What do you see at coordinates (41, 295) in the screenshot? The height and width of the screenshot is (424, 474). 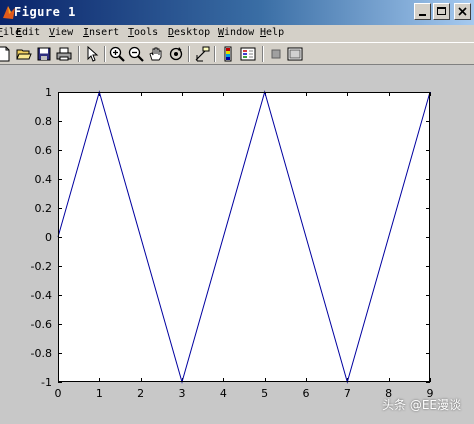 I see `y-tick-label: -0.4` at bounding box center [41, 295].